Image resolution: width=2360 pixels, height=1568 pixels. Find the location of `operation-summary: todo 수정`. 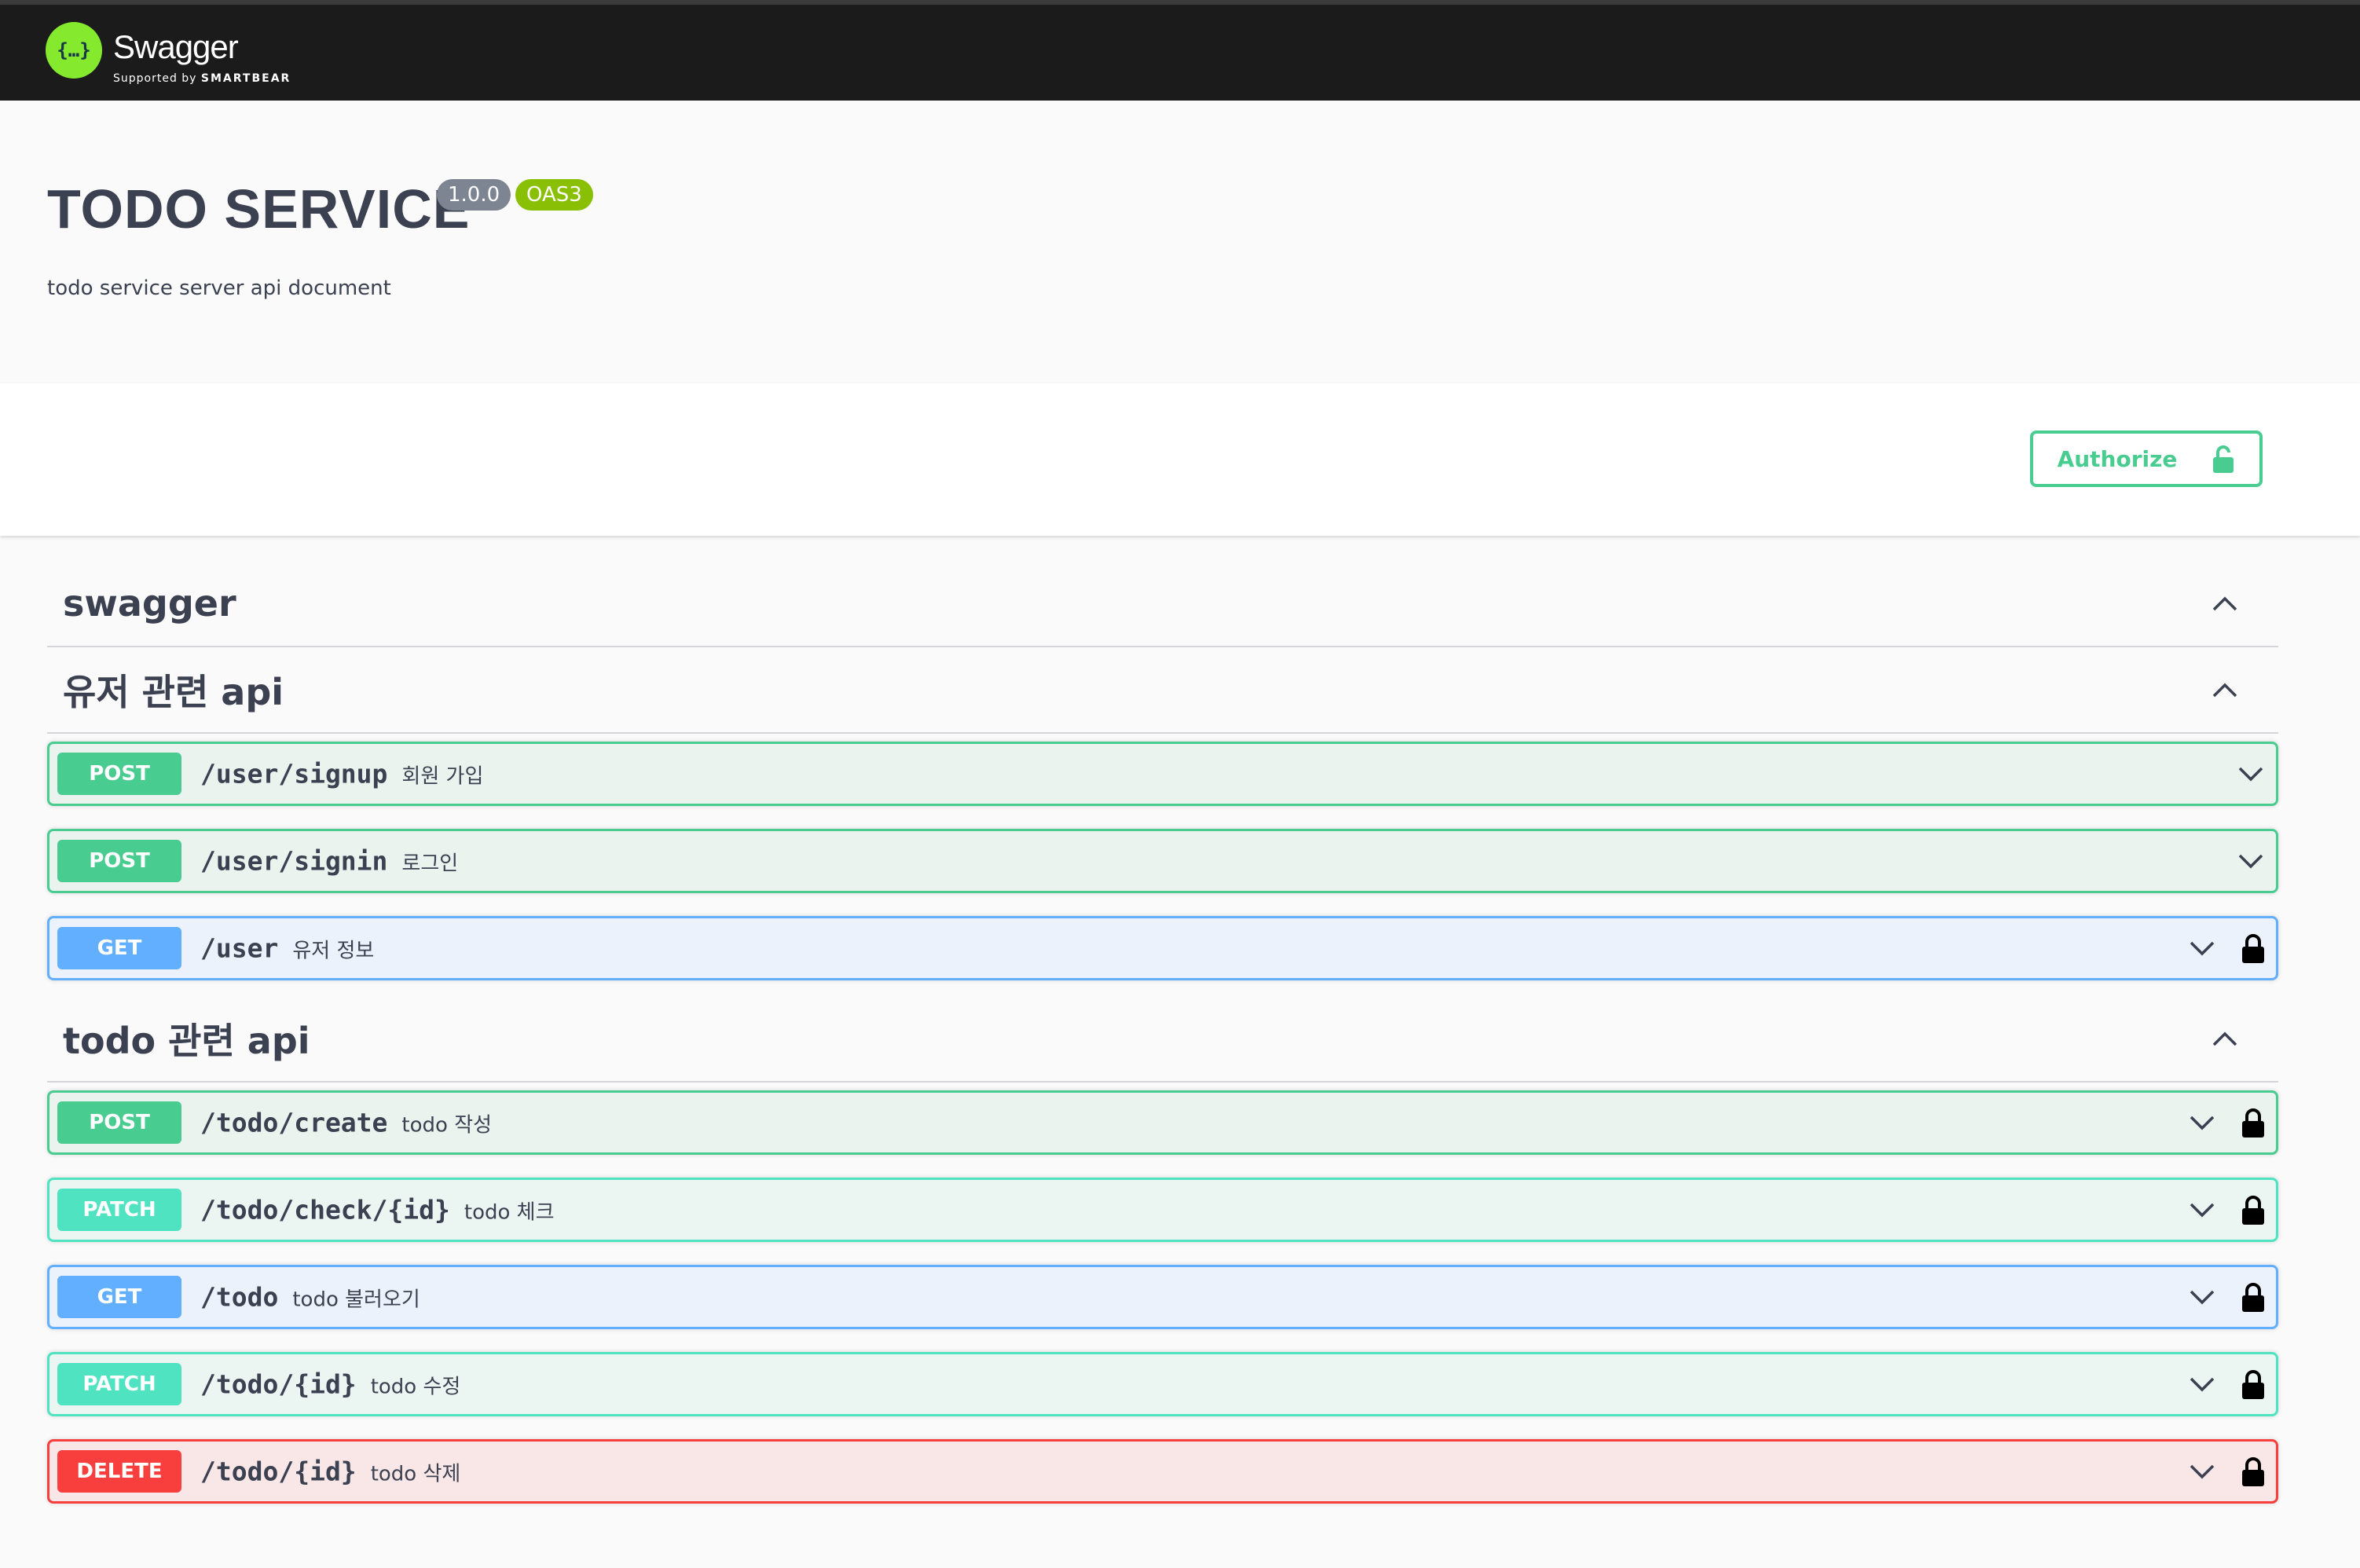

operation-summary: todo 수정 is located at coordinates (415, 1387).